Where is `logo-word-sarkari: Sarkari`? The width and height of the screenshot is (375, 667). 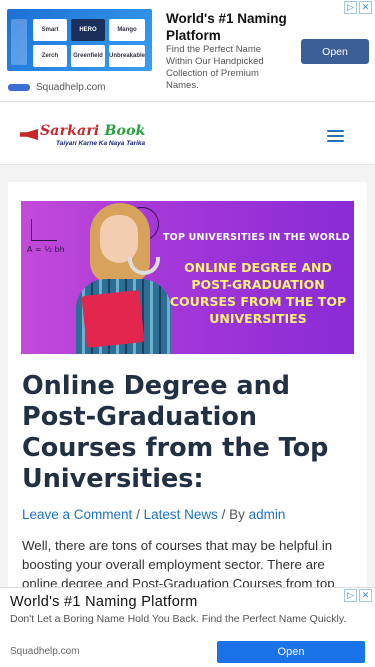 logo-word-sarkari: Sarkari is located at coordinates (72, 131).